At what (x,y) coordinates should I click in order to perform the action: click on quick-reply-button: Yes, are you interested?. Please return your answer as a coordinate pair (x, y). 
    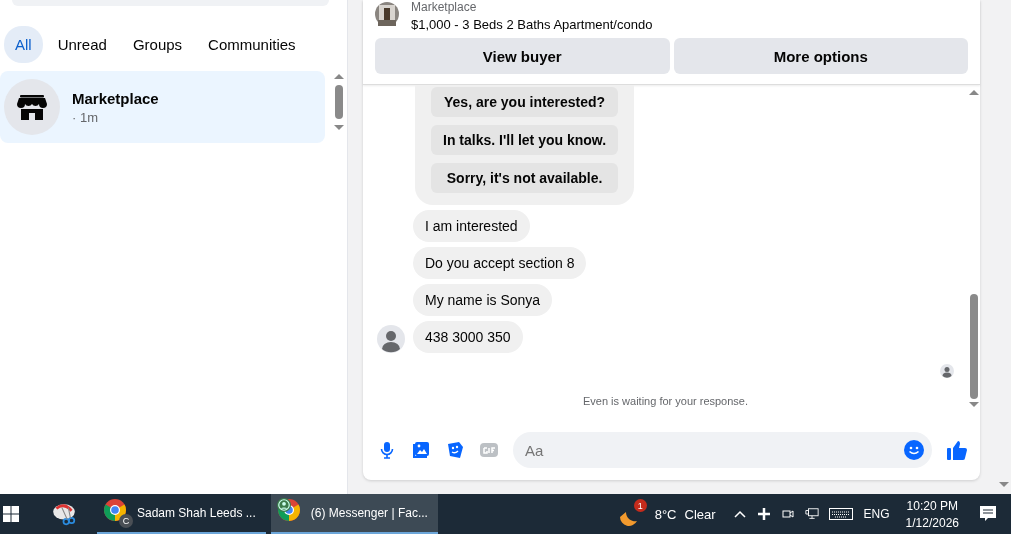
    Looking at the image, I should click on (525, 102).